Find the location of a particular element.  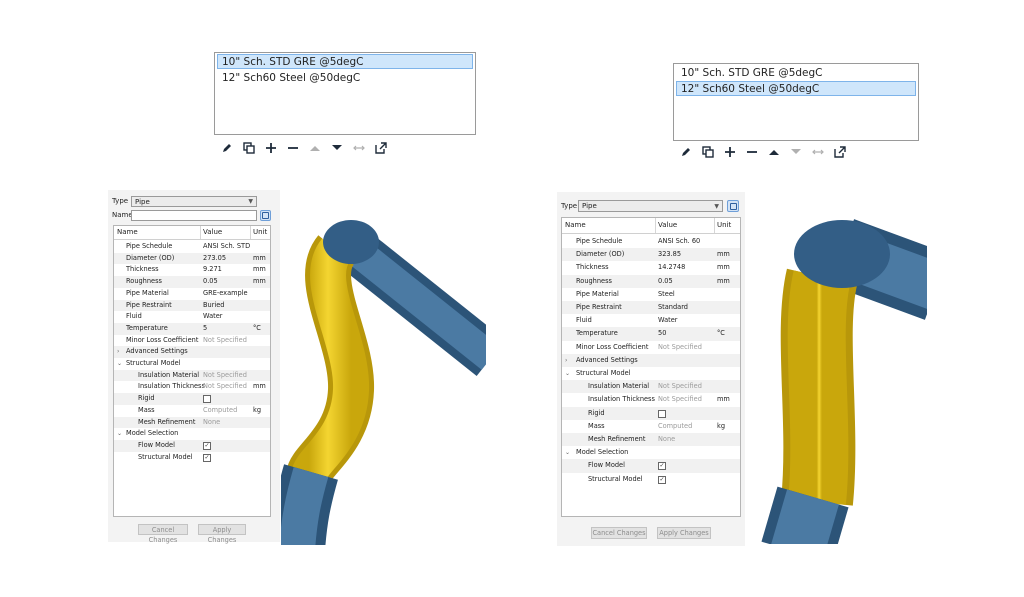

property-row: Fluid Water is located at coordinates (651, 320).